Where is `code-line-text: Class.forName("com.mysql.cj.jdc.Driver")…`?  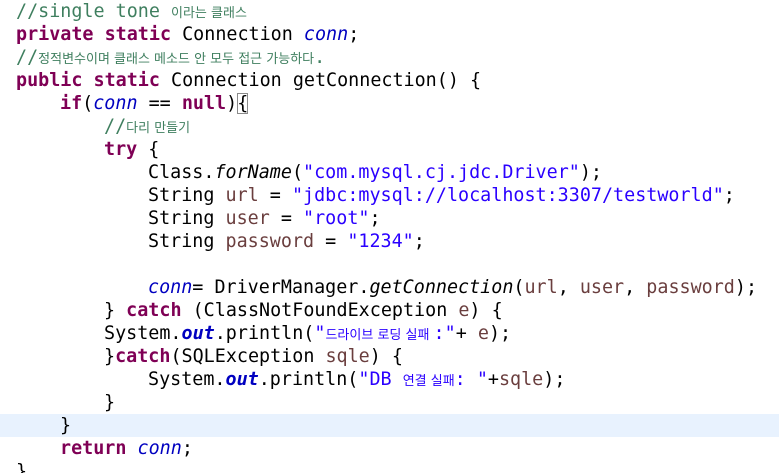 code-line-text: Class.forName("com.mysql.cj.jdc.Driver")… is located at coordinates (375, 172).